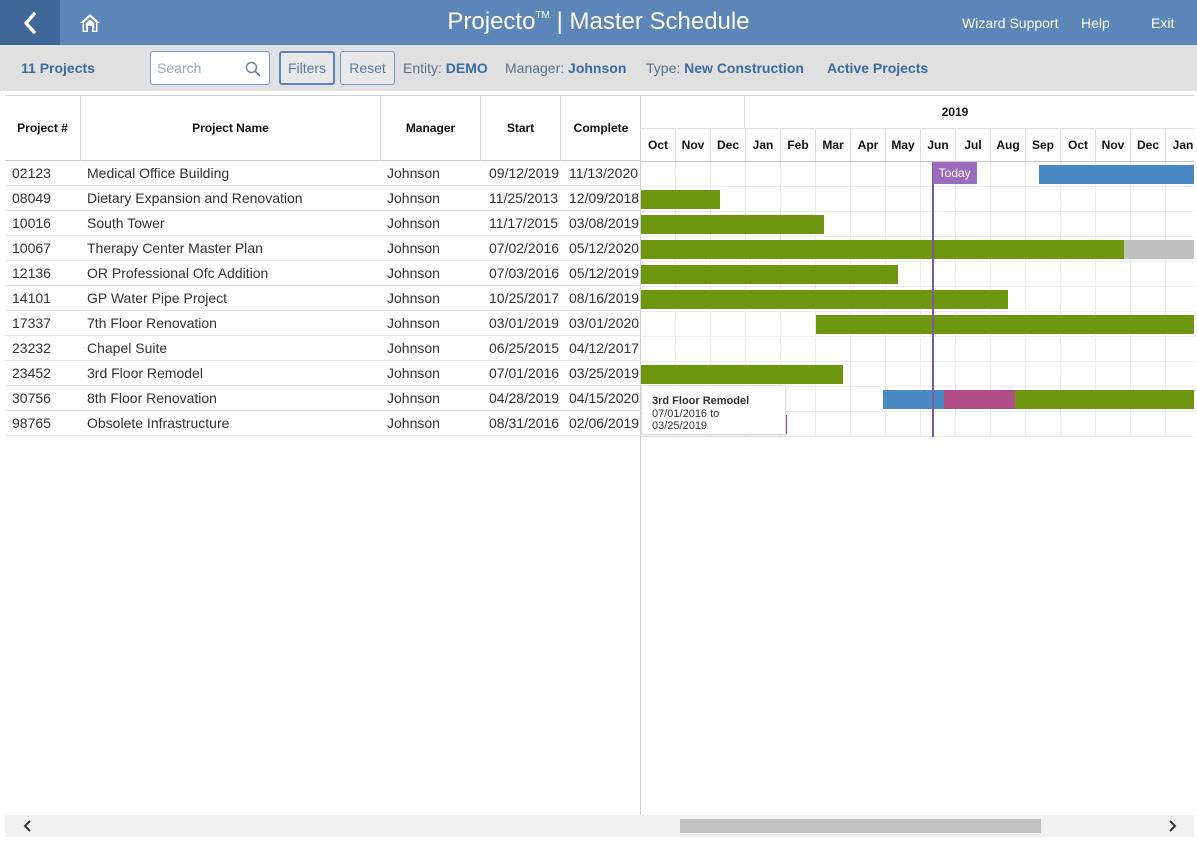 The height and width of the screenshot is (849, 1197). I want to click on trademark: TM, so click(542, 15).